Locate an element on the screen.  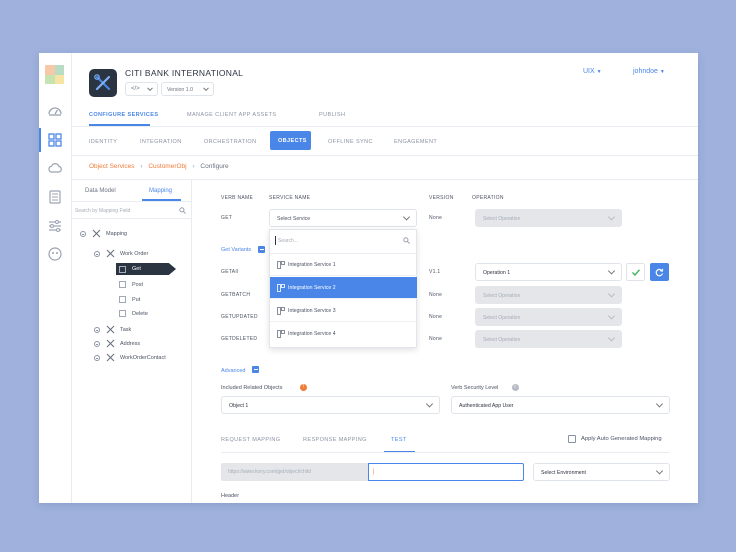
dropdown-item-selected: Integration Service 2 is located at coordinates (343, 288).